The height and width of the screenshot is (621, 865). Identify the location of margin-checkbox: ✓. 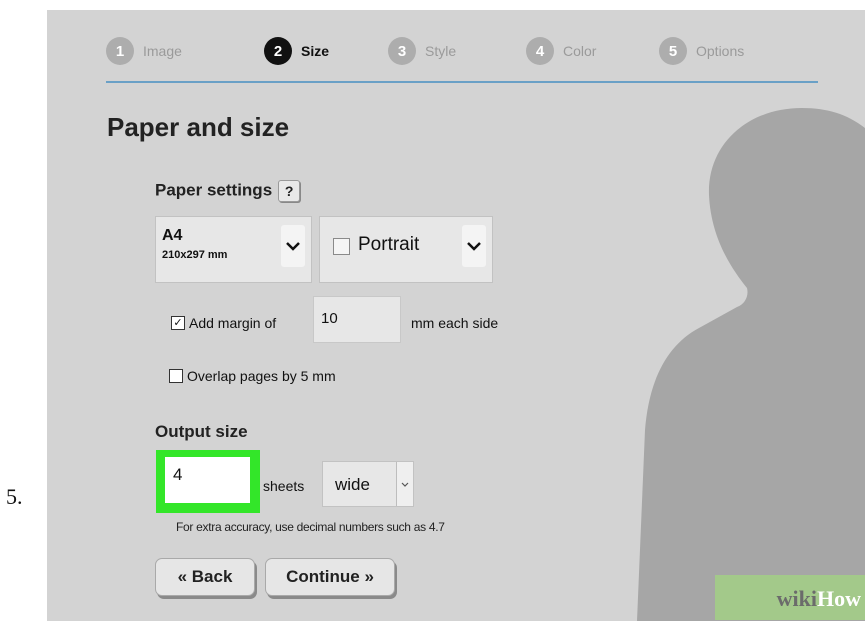
(178, 323).